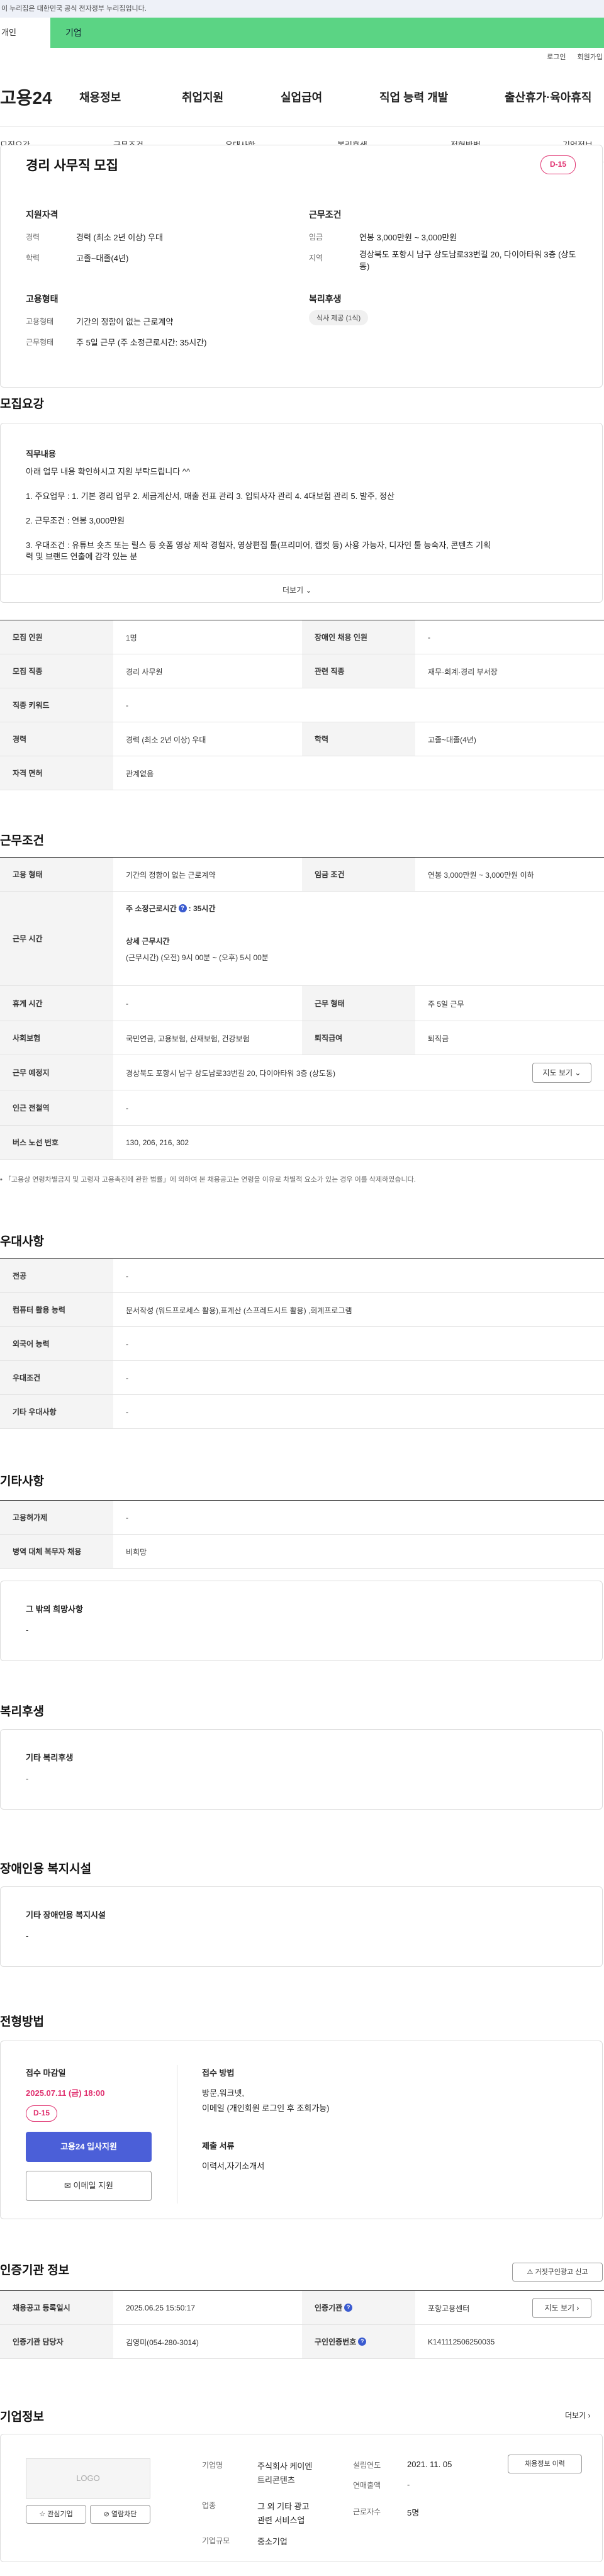  What do you see at coordinates (302, 9) in the screenshot?
I see `gov-banner: 이 누리집은 대한민국 공식 전자정부 누리집입니다.` at bounding box center [302, 9].